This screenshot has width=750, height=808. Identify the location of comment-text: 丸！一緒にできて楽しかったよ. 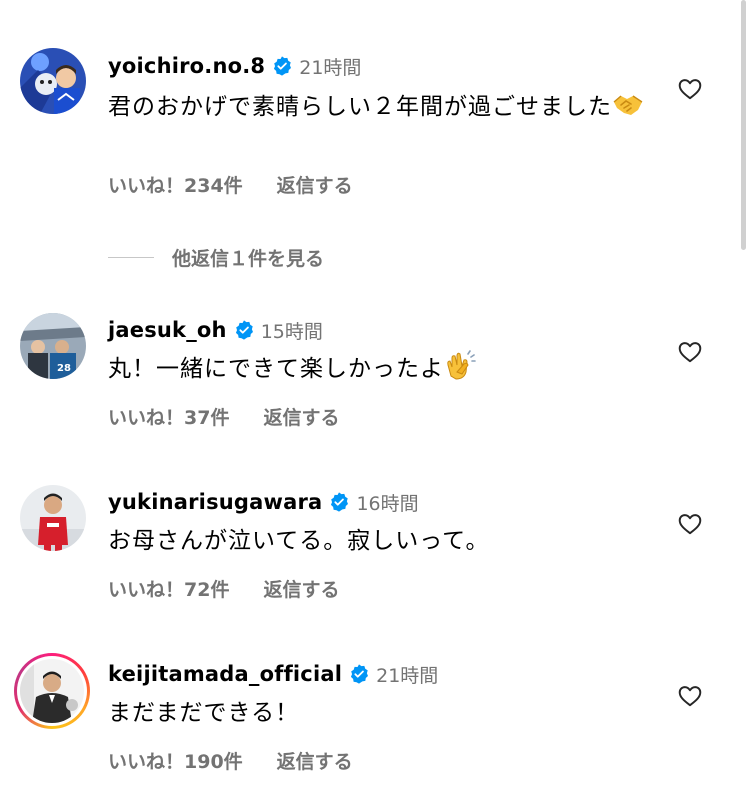
(388, 369).